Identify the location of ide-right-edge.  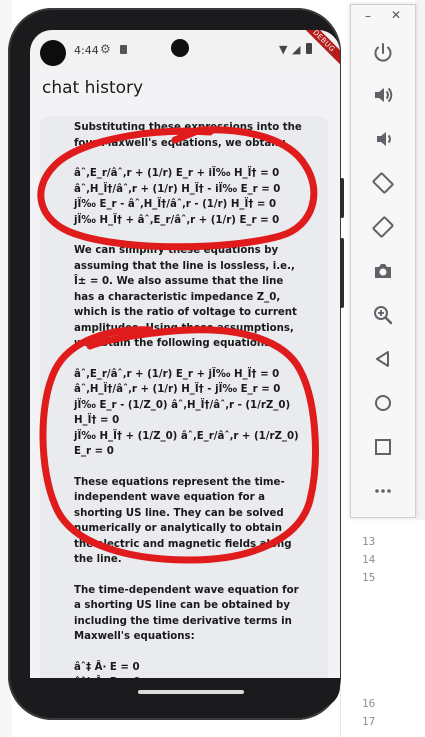
(420, 260).